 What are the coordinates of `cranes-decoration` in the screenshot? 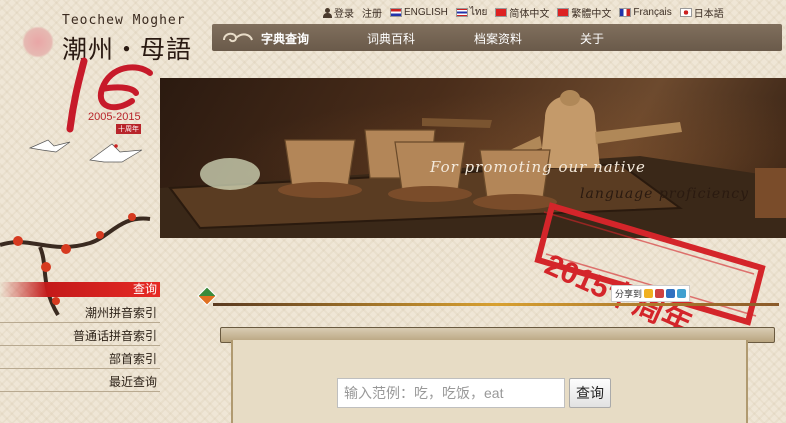 It's located at (85, 151).